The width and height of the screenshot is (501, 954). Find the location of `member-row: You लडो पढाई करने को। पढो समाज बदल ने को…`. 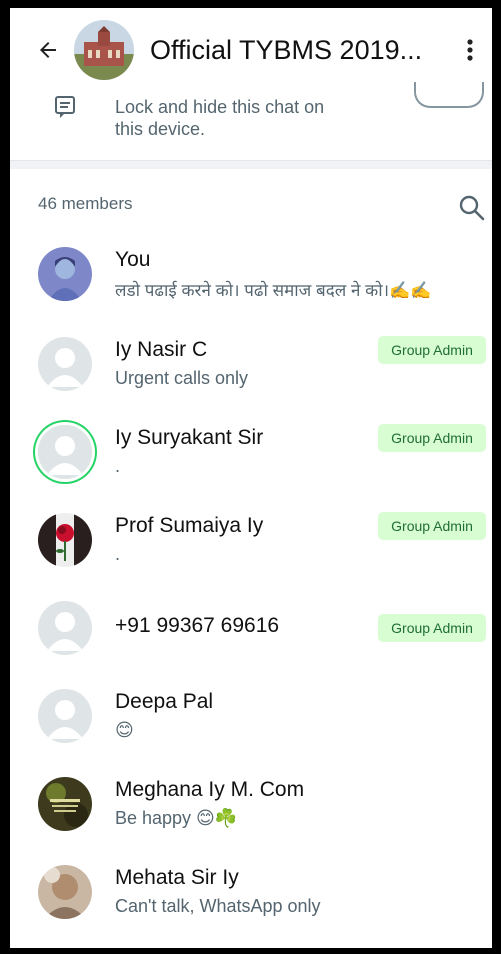

member-row: You लडो पढाई करने को। पढो समाज बदल ने को… is located at coordinates (251, 274).